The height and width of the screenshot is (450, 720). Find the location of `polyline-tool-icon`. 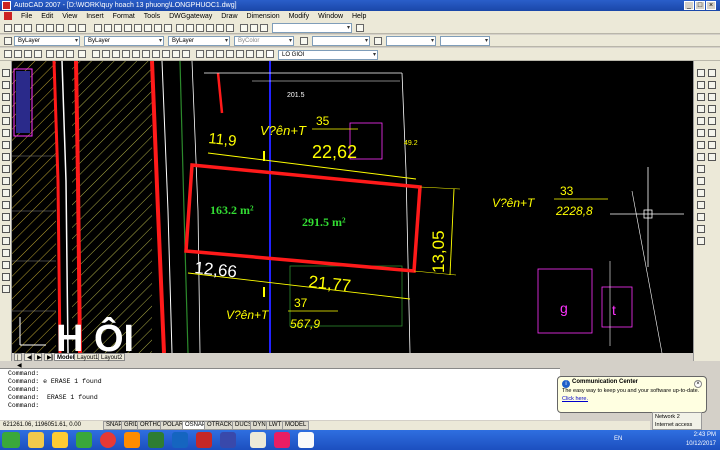

polyline-tool-icon is located at coordinates (18, 54).